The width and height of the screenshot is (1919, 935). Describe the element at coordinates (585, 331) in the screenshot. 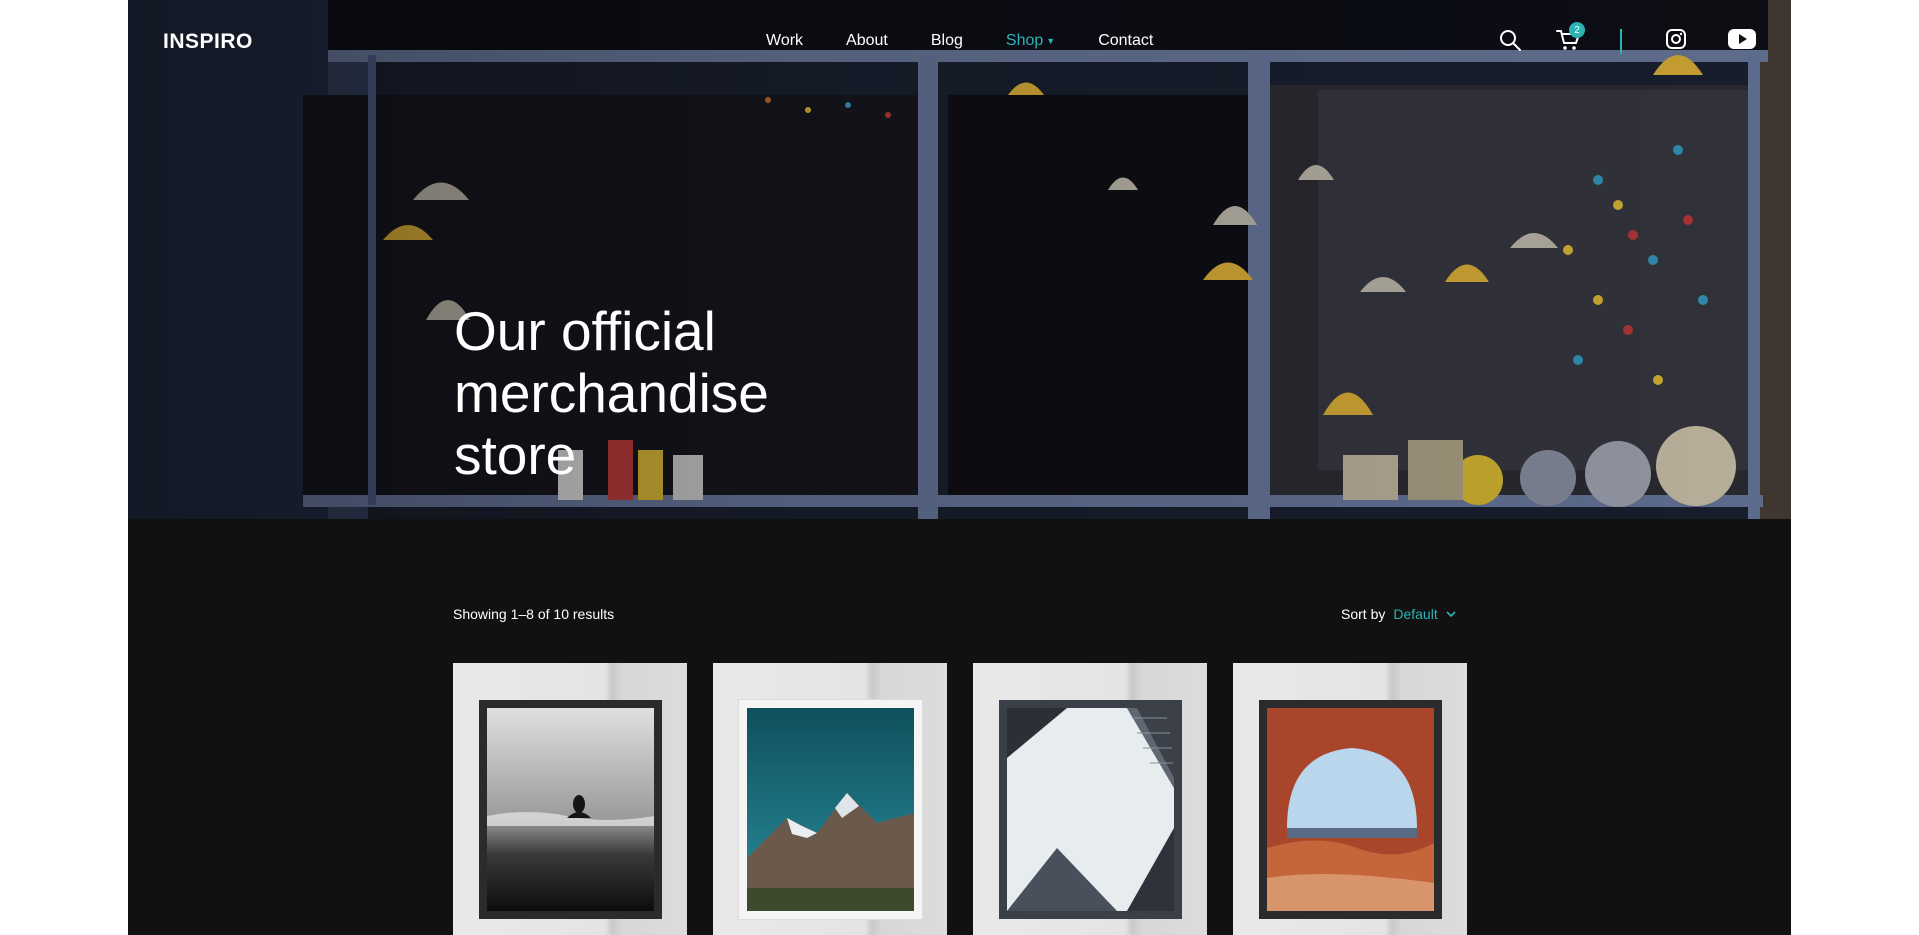

I see `hero-title-line: Our official` at that location.